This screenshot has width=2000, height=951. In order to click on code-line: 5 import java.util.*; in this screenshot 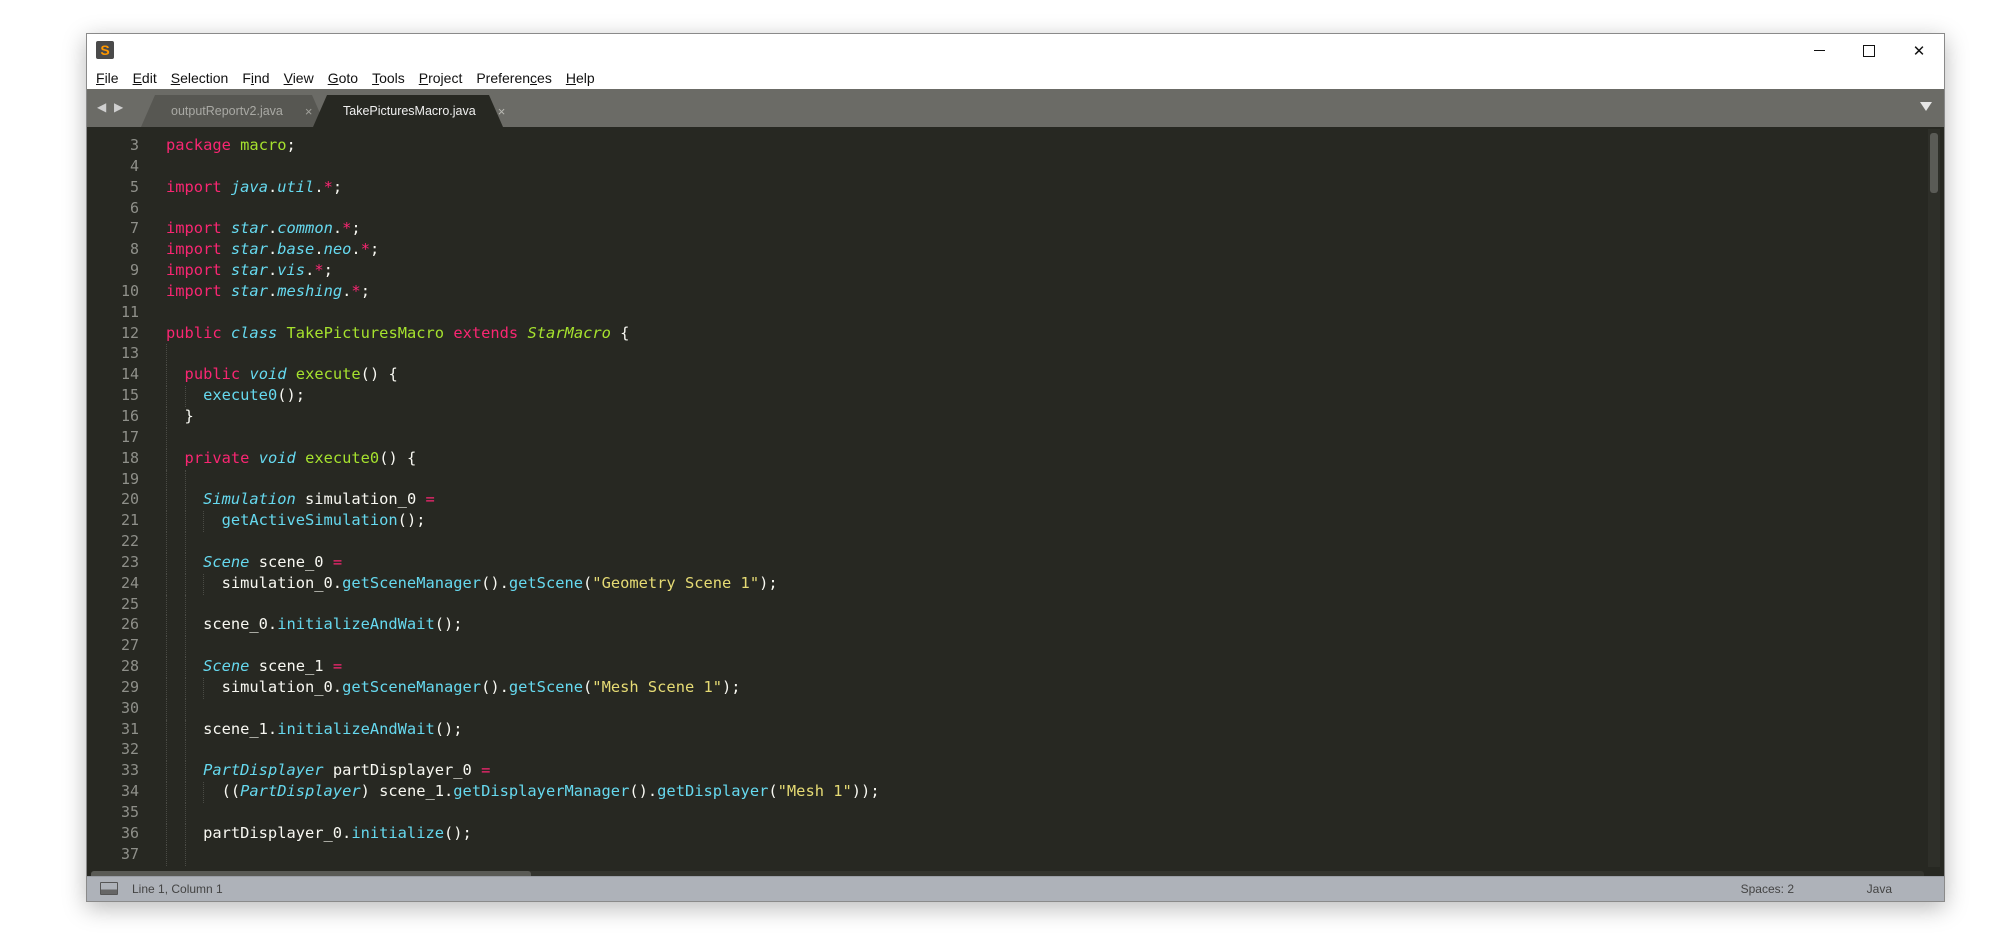, I will do `click(1003, 188)`.